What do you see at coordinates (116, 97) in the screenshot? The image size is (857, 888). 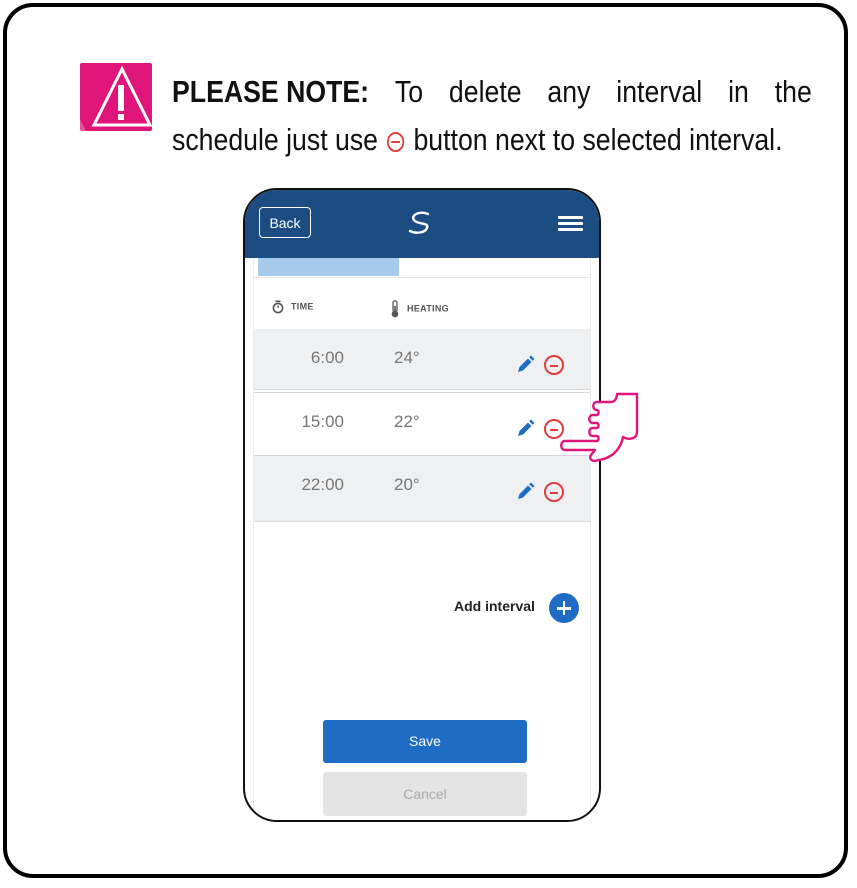 I see `warning-icon` at bounding box center [116, 97].